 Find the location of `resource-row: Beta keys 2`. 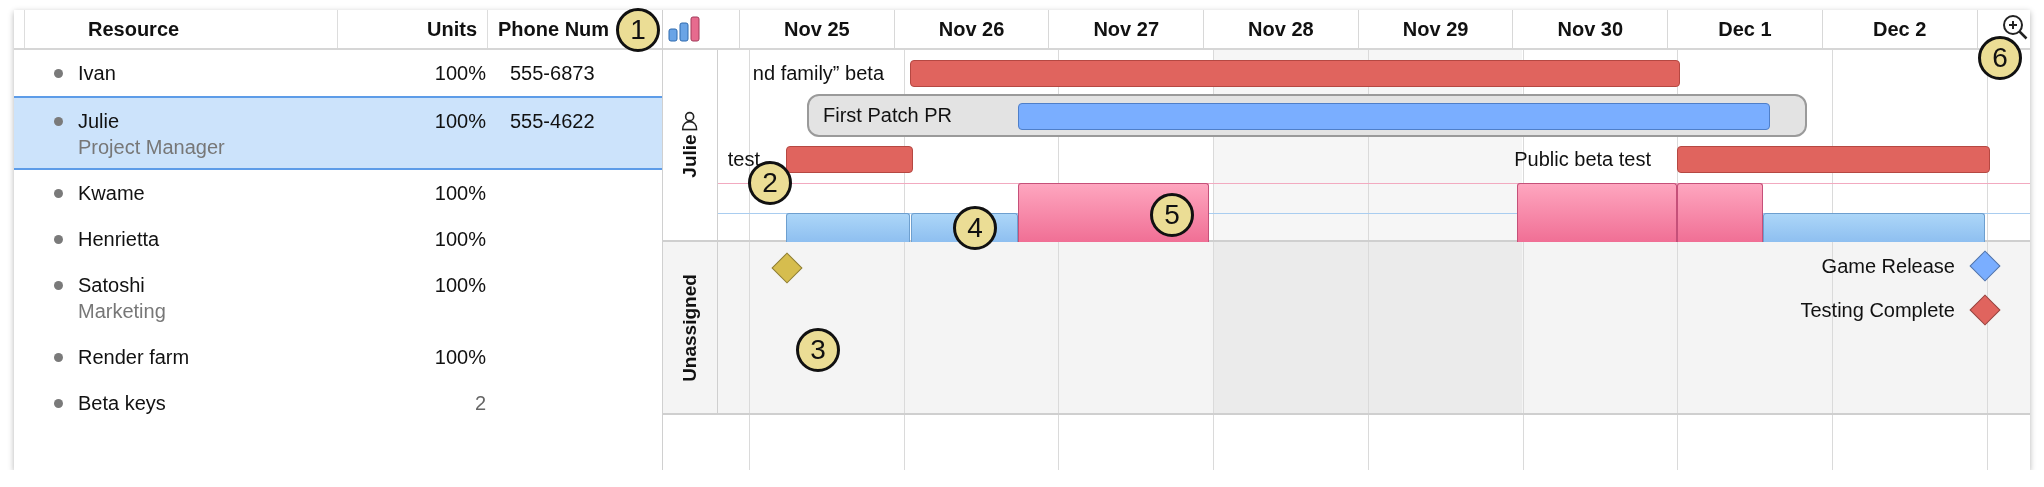

resource-row: Beta keys 2 is located at coordinates (338, 403).